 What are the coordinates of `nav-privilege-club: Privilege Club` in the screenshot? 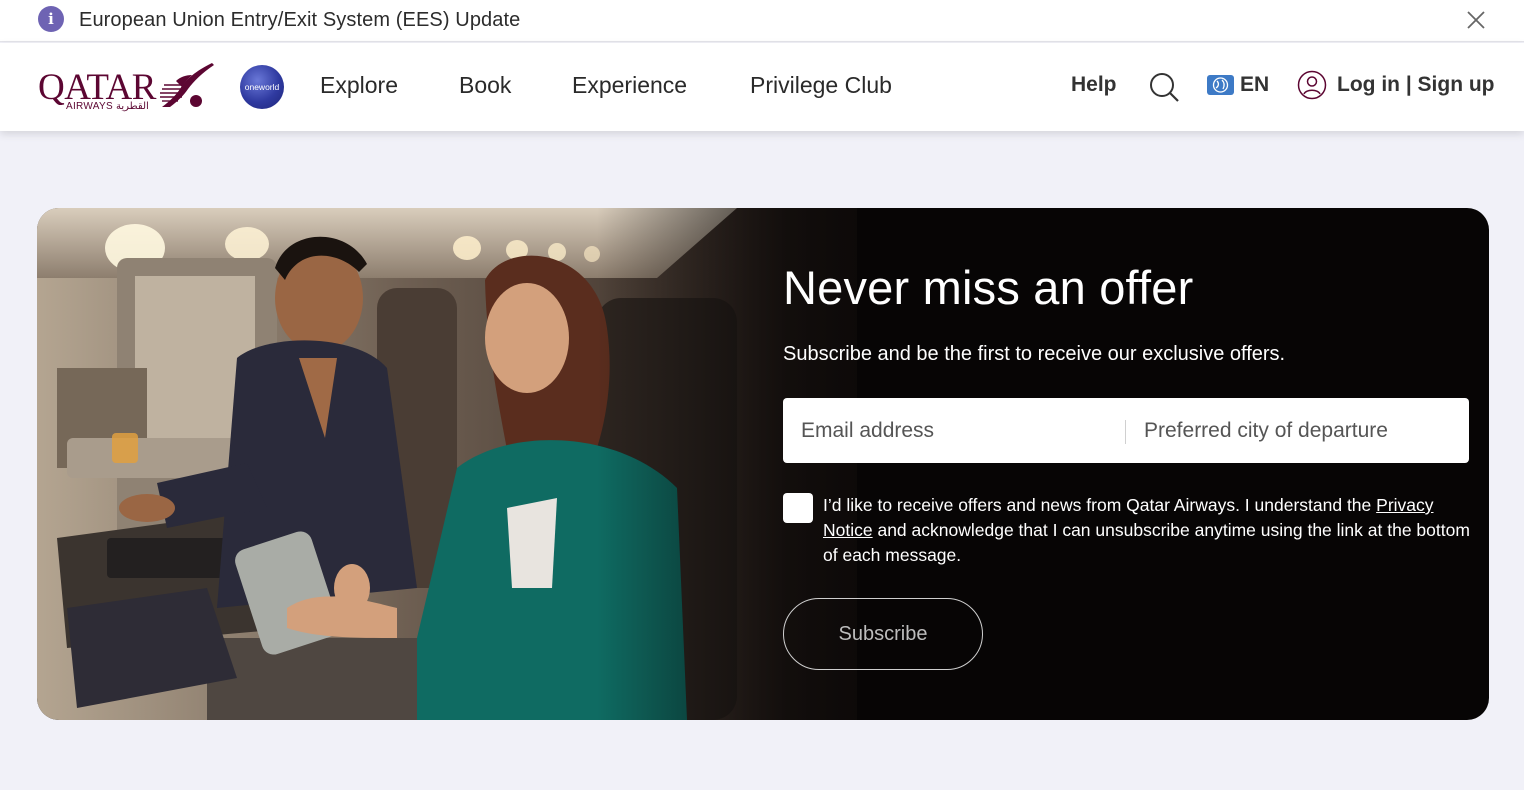 It's located at (821, 85).